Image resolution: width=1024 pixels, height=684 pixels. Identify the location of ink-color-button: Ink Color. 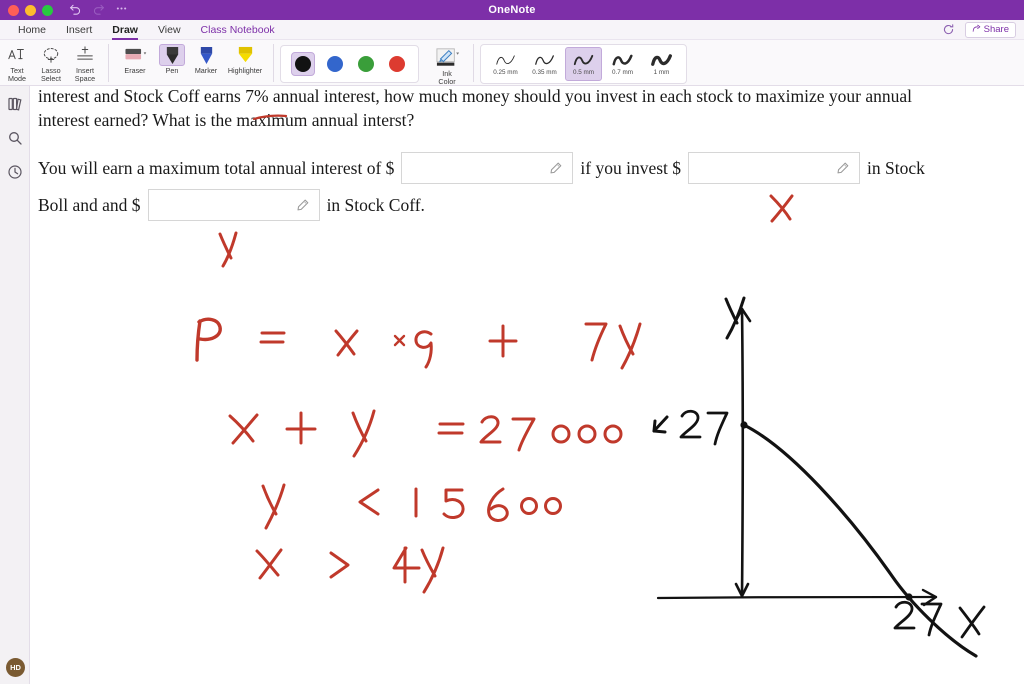
(447, 65).